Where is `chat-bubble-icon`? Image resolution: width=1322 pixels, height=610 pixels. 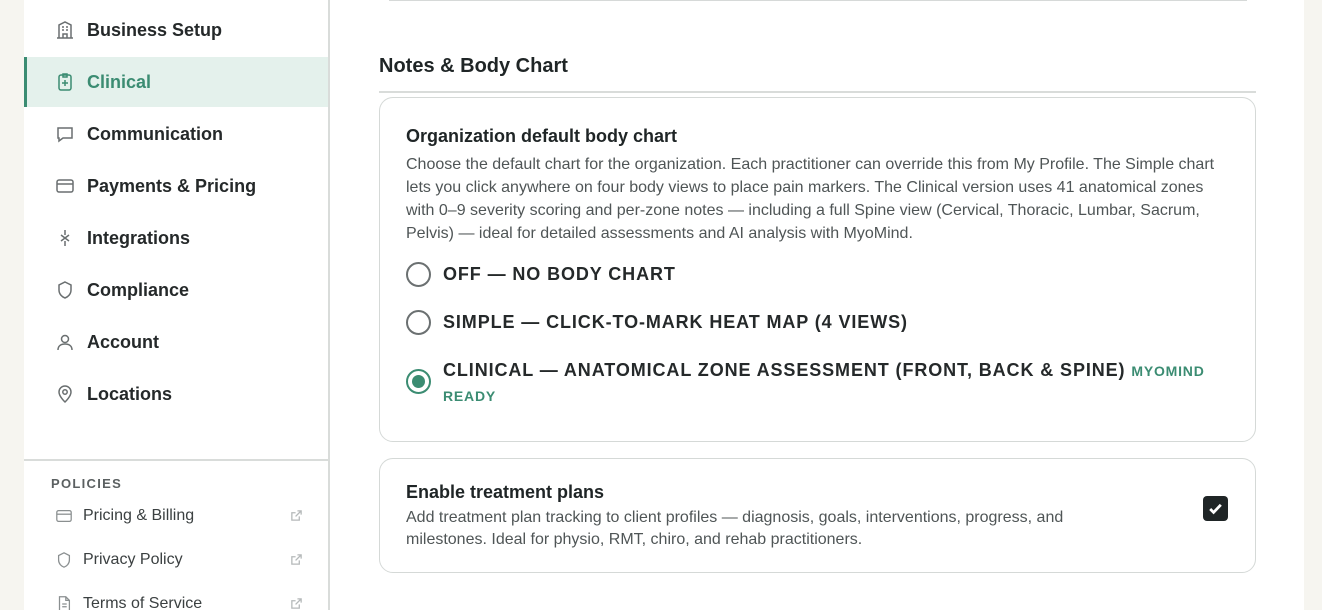 chat-bubble-icon is located at coordinates (65, 134).